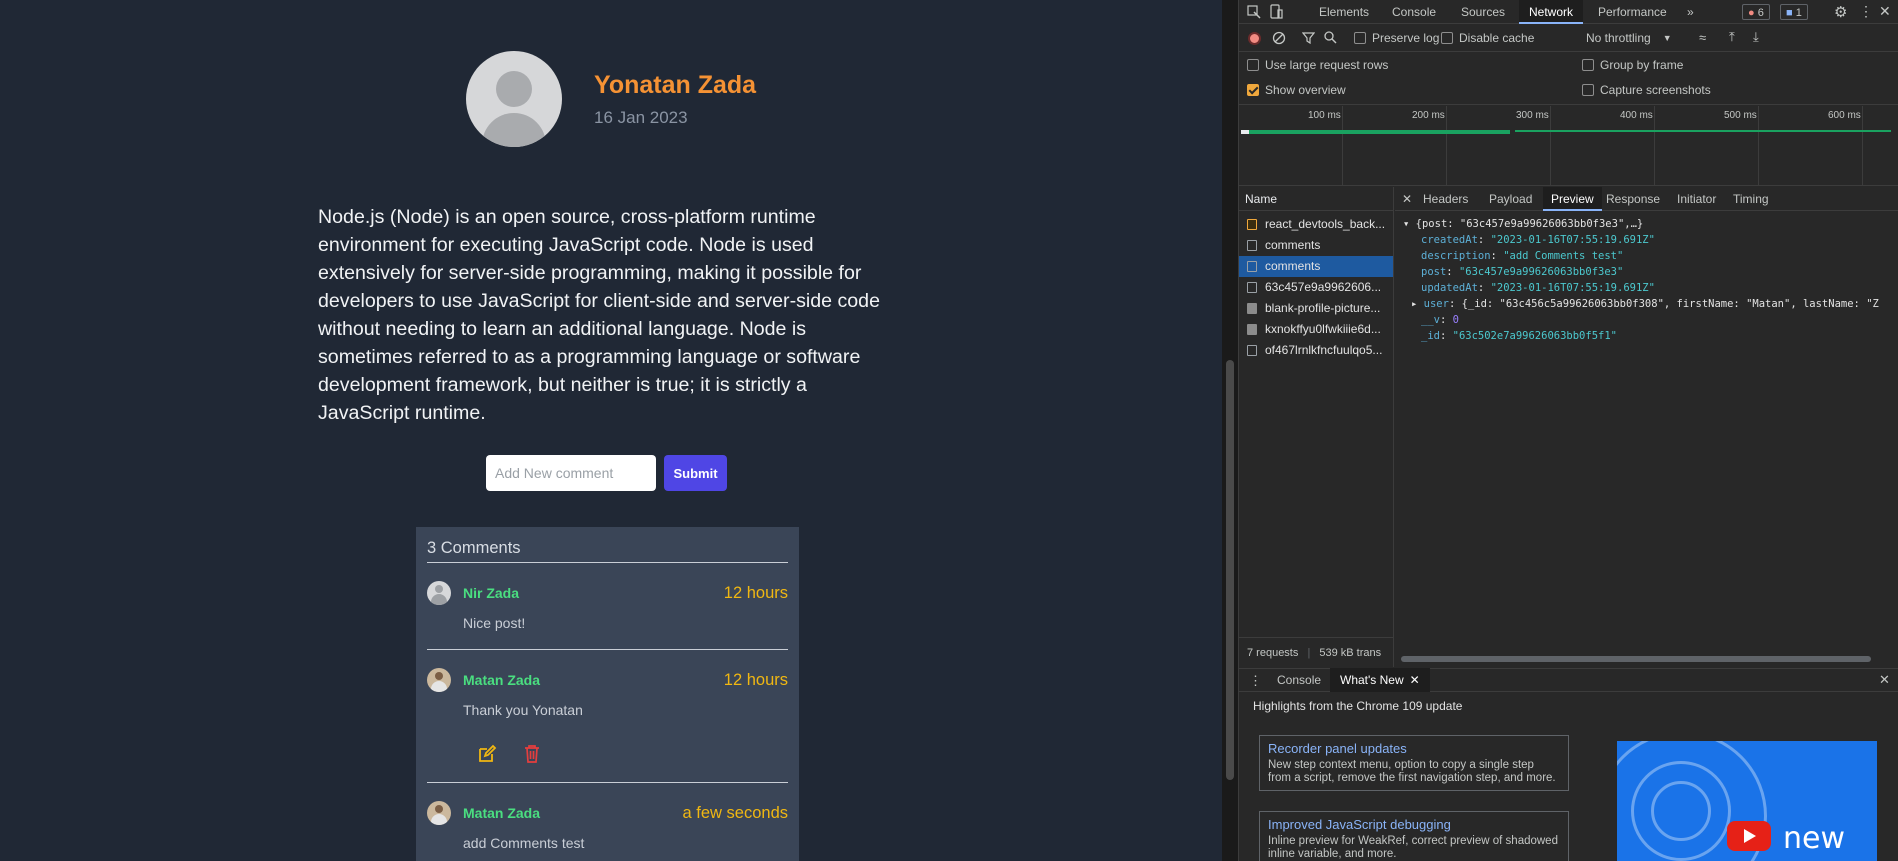  What do you see at coordinates (1380, 680) in the screenshot?
I see `drawer-tab-whats-new: What's New ✕` at bounding box center [1380, 680].